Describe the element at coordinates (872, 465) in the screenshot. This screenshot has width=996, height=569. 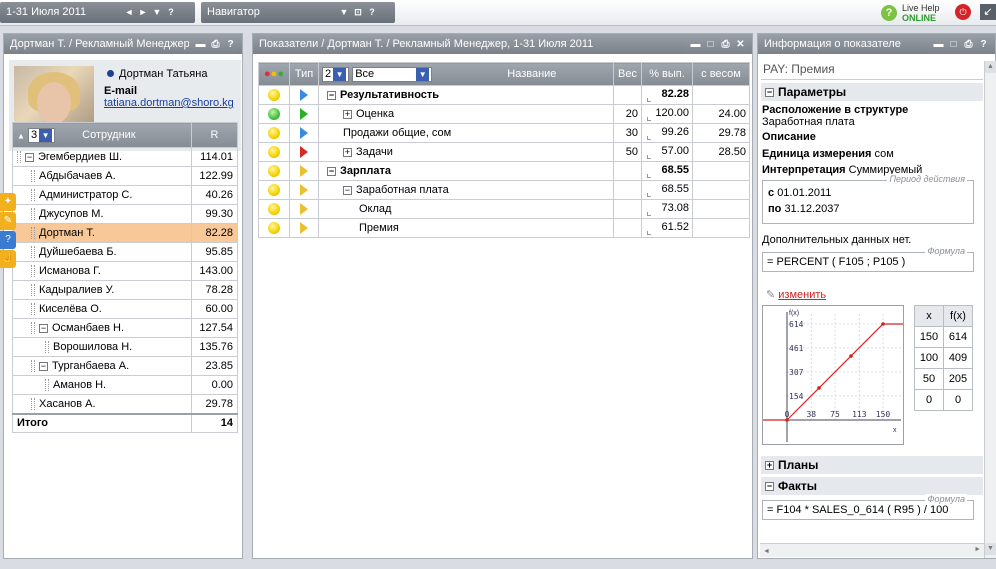
I see `plans-section-header: + Планы` at that location.